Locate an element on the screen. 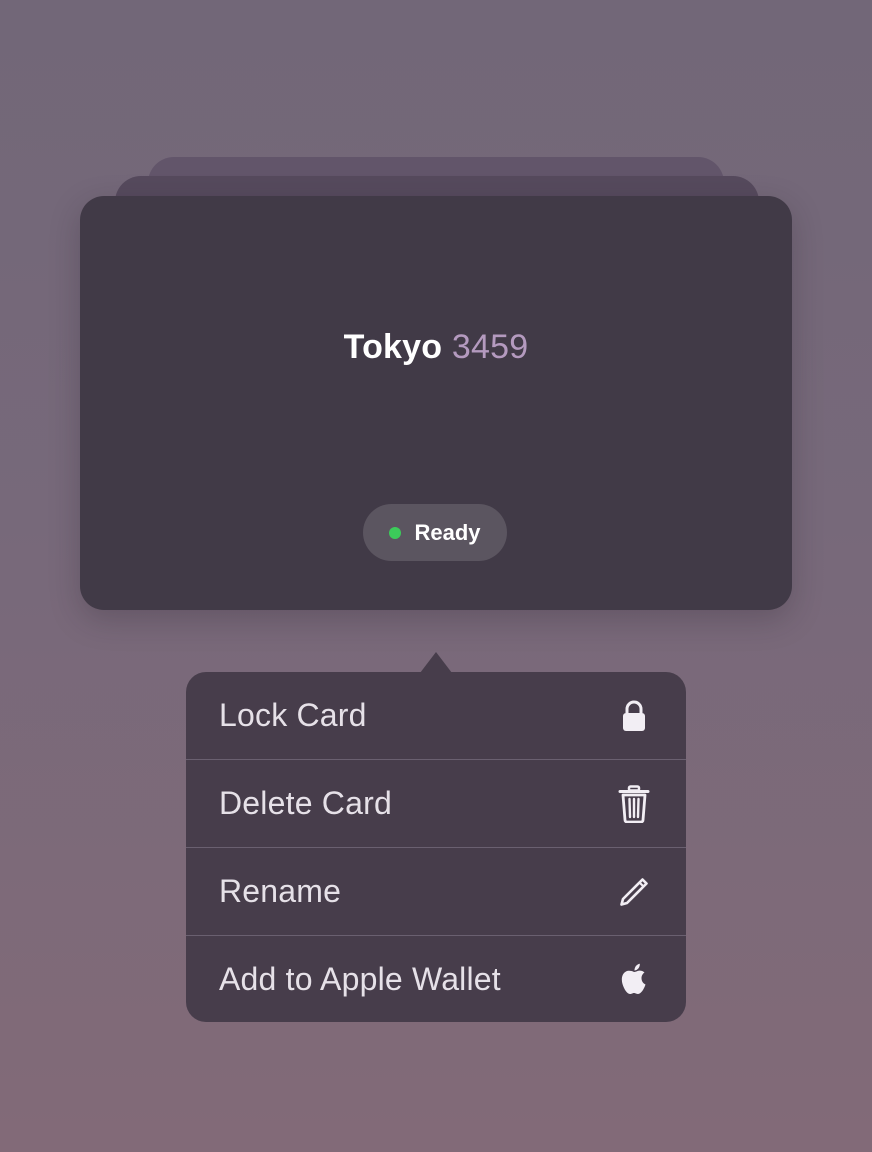 This screenshot has width=872, height=1152. lock-icon is located at coordinates (634, 716).